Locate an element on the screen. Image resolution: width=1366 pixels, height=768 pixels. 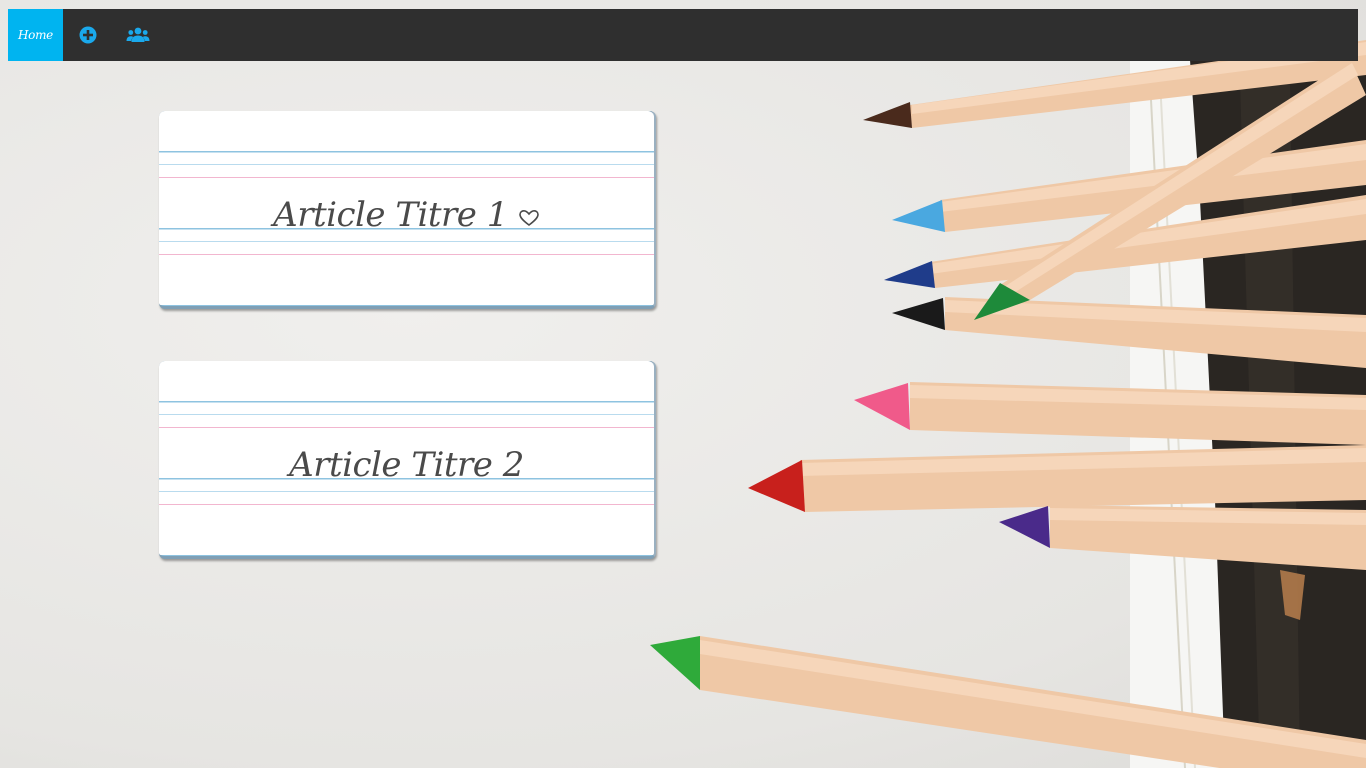
plus-circle-icon is located at coordinates (88, 35).